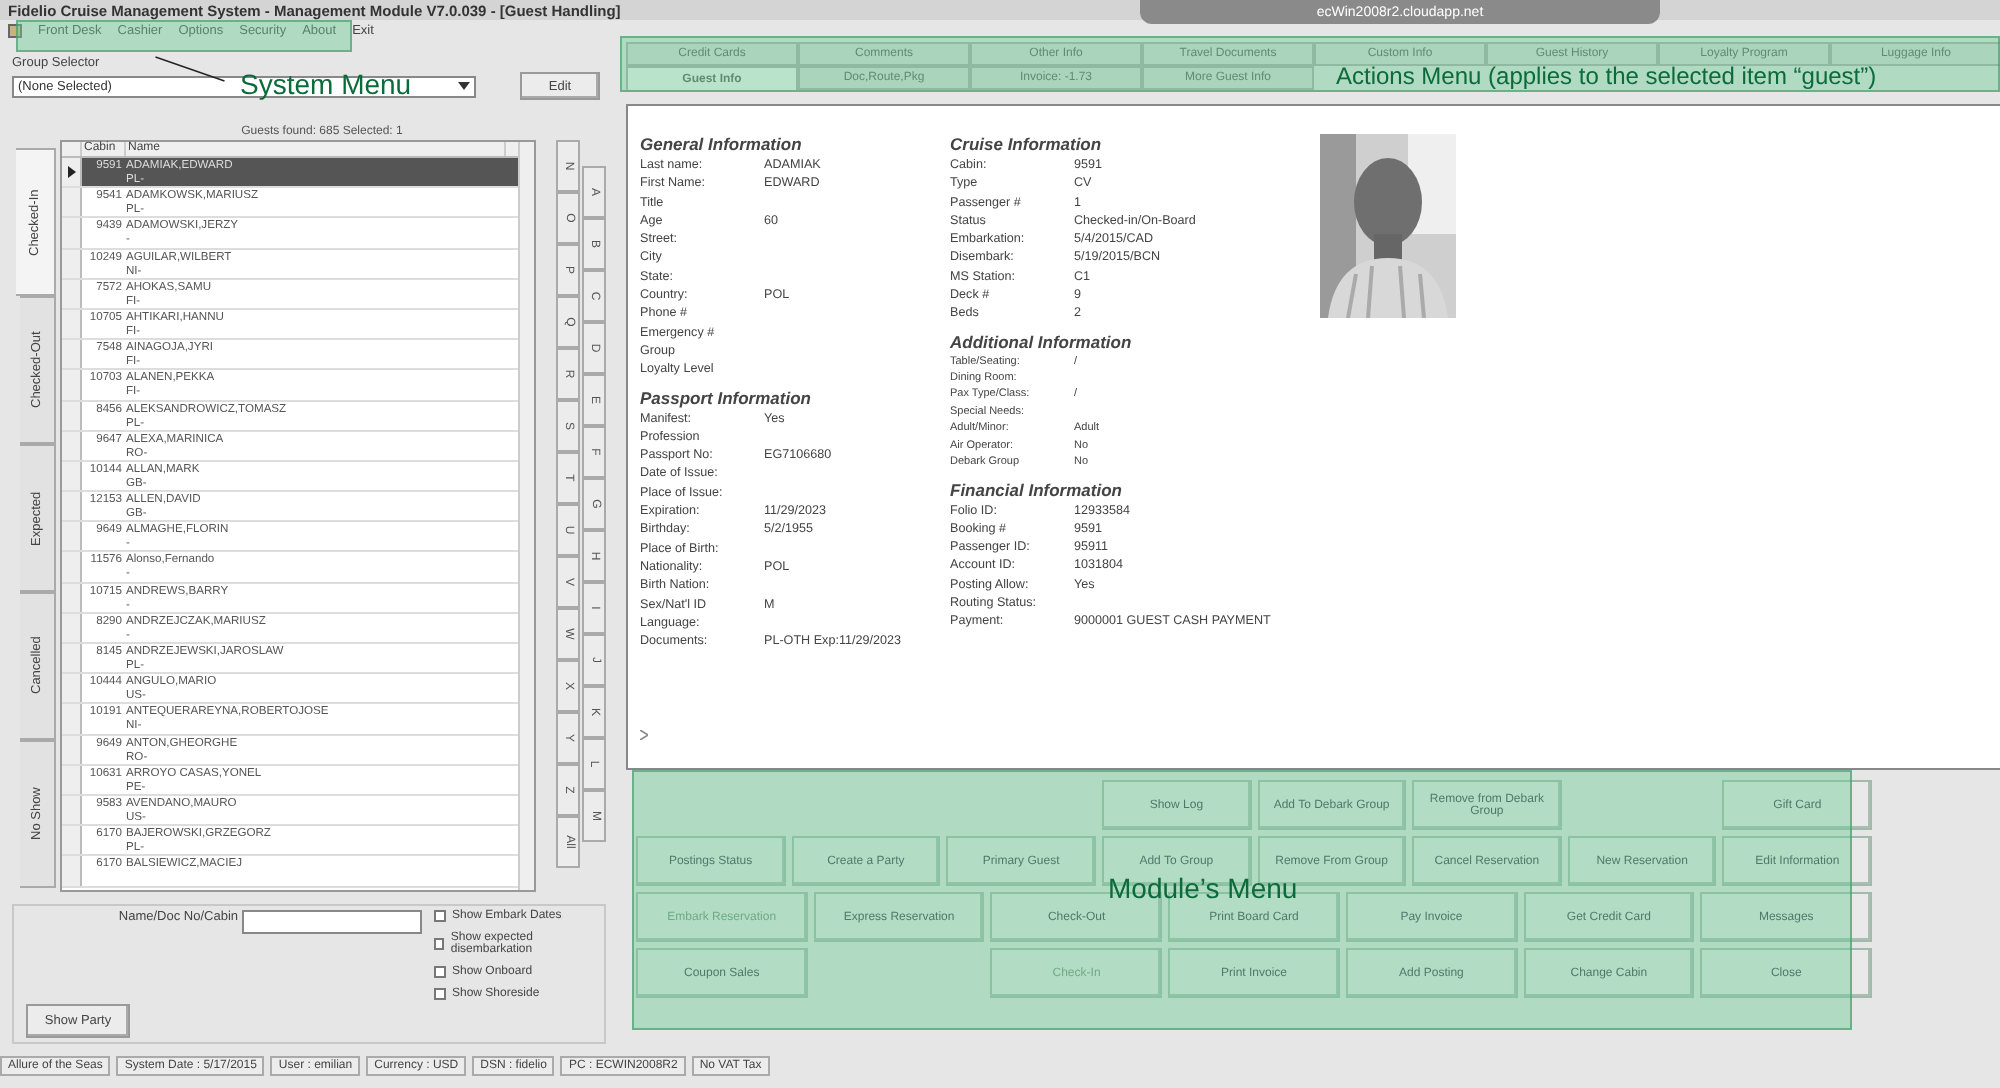 The height and width of the screenshot is (1088, 2000). Describe the element at coordinates (1042, 341) in the screenshot. I see `section-title: Additional Information` at that location.